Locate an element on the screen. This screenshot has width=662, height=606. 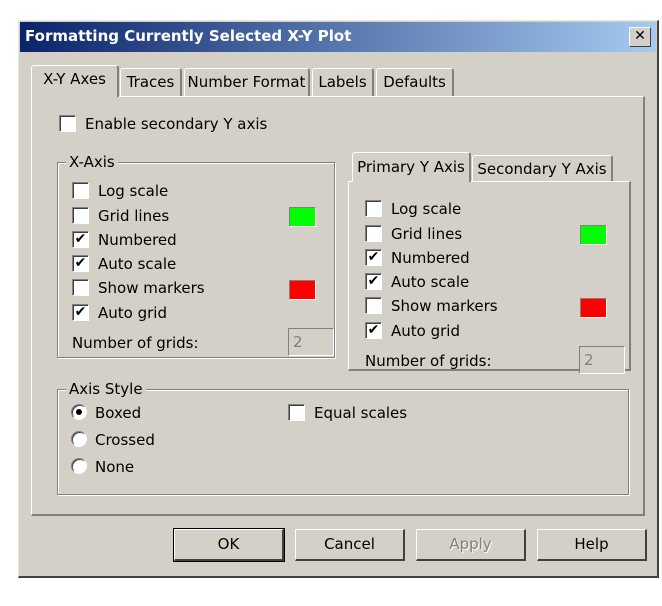
tab-label: Number Format is located at coordinates (246, 82).